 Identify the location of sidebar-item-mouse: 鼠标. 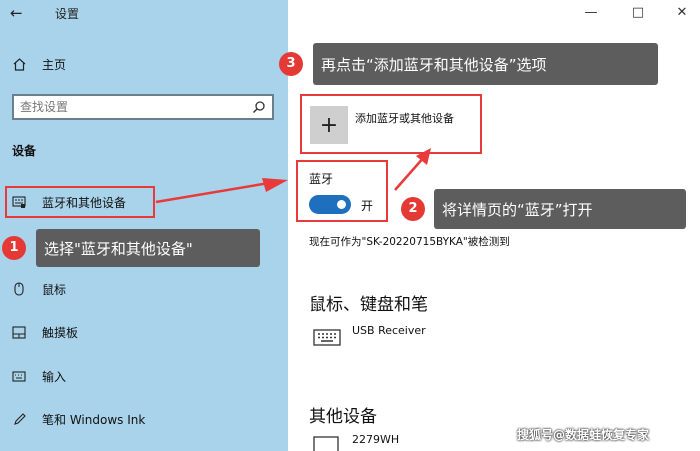
(144, 289).